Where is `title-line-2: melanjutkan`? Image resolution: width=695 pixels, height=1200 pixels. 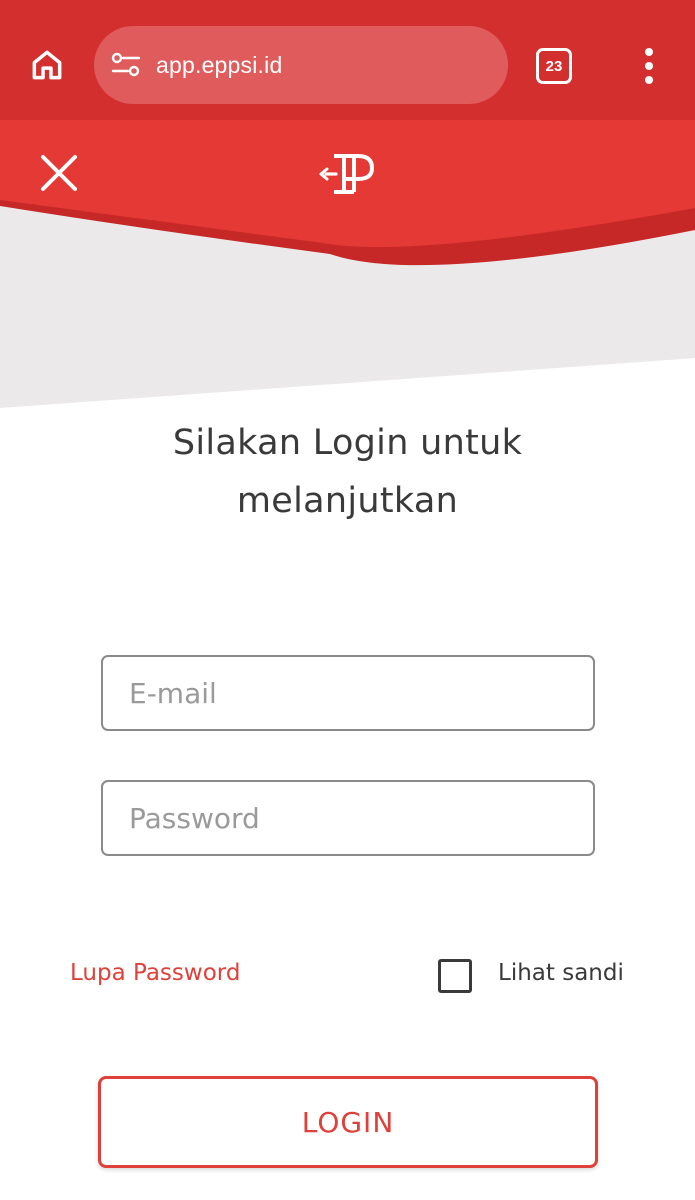 title-line-2: melanjutkan is located at coordinates (347, 501).